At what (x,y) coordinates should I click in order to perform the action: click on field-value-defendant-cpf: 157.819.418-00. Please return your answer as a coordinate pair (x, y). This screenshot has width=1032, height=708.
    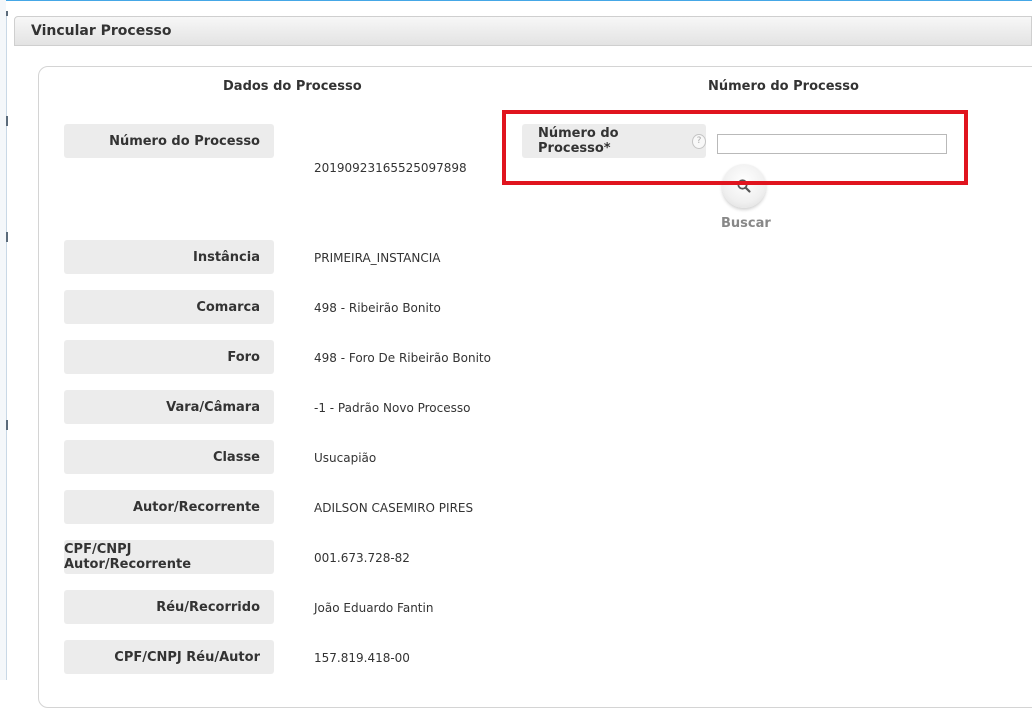
    Looking at the image, I should click on (362, 658).